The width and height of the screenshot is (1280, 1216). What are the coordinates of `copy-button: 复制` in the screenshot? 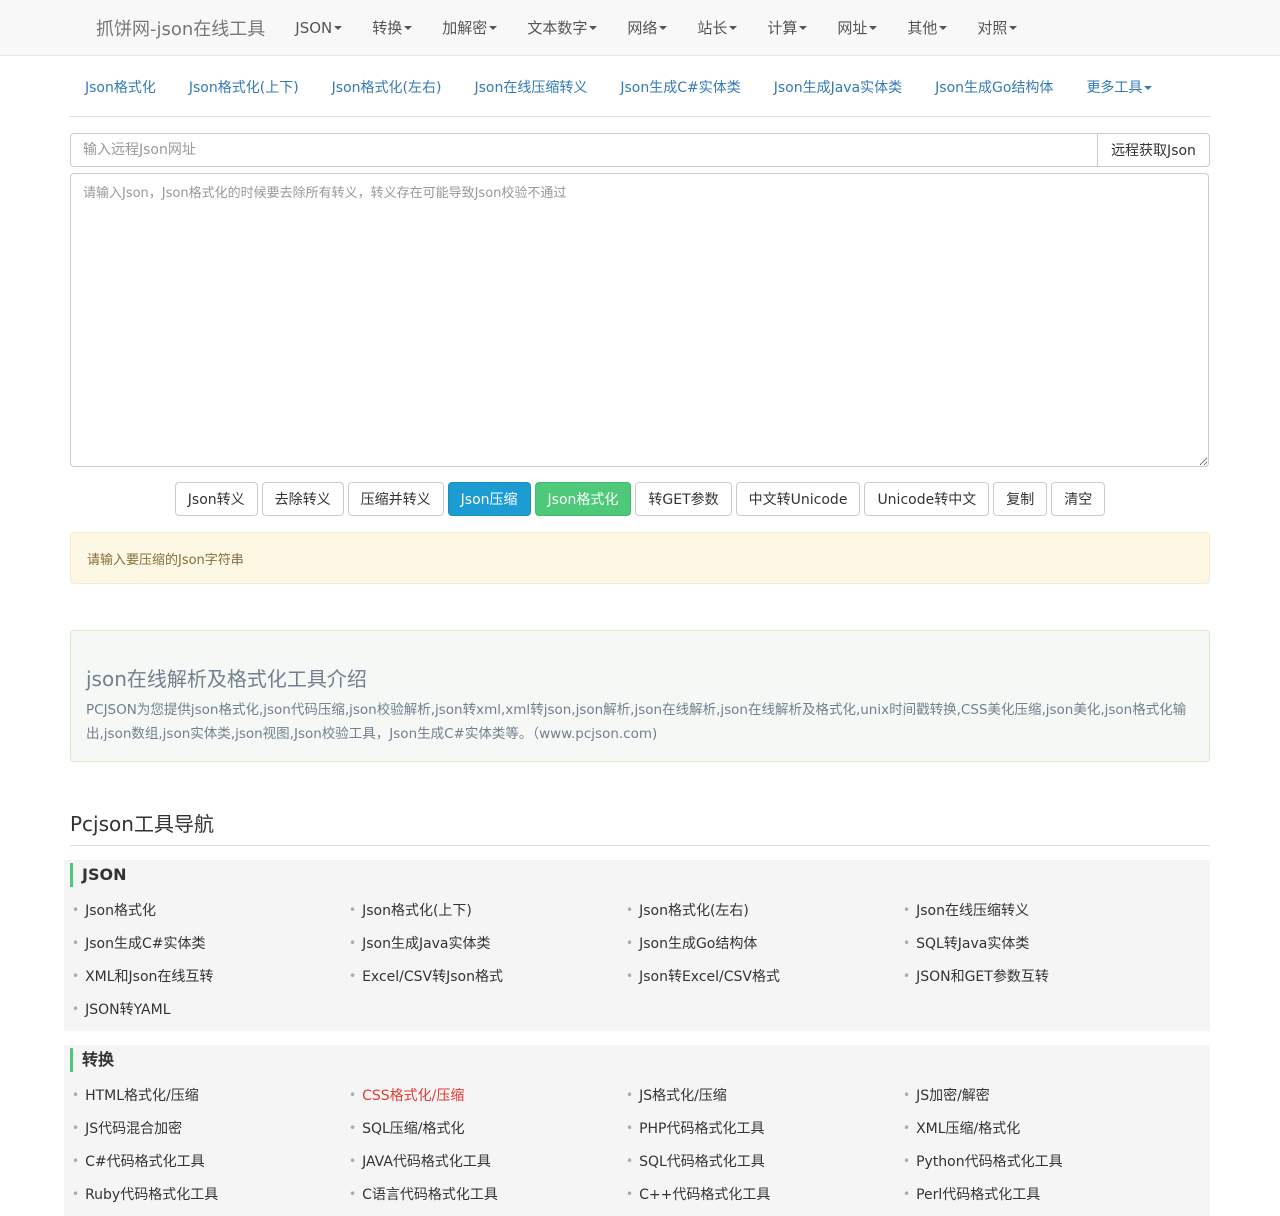 It's located at (1020, 499).